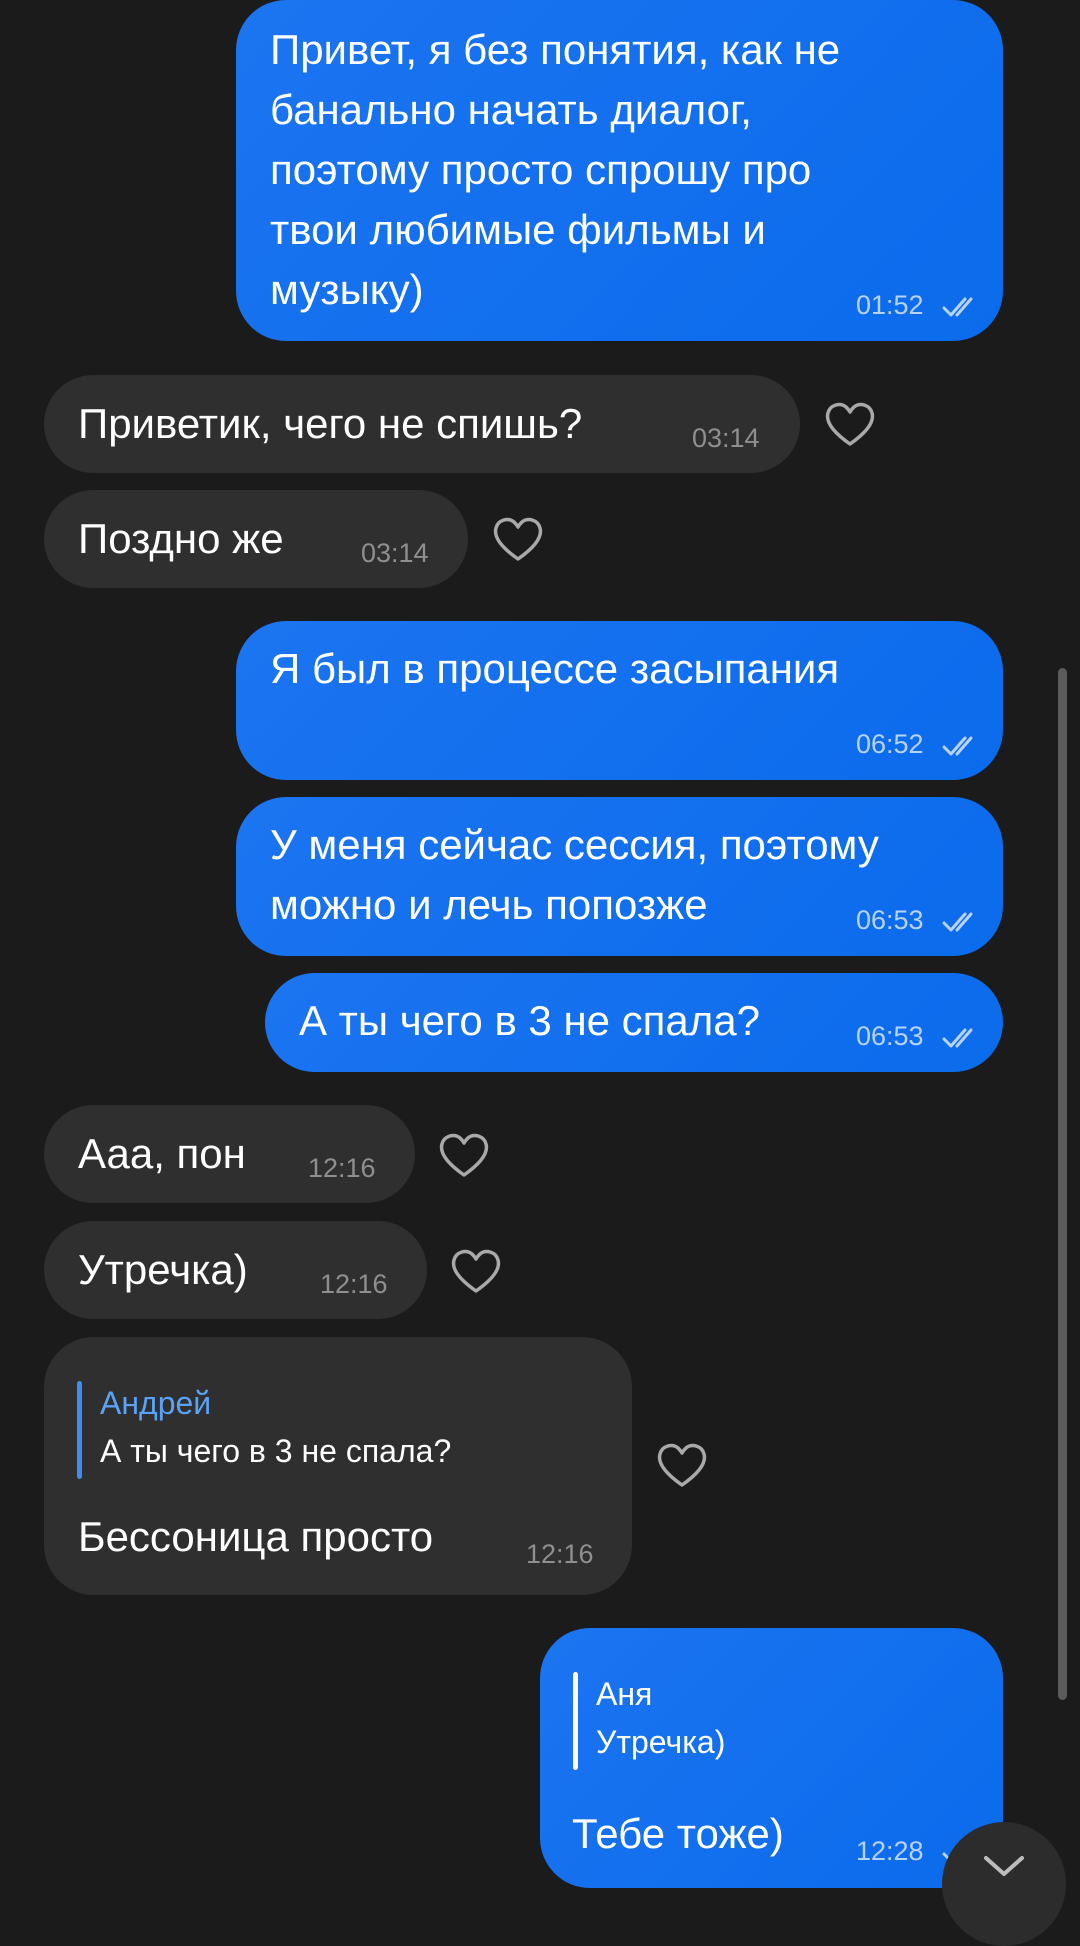  Describe the element at coordinates (330, 423) in the screenshot. I see `message-text: Приветик, чего не спишь?` at that location.